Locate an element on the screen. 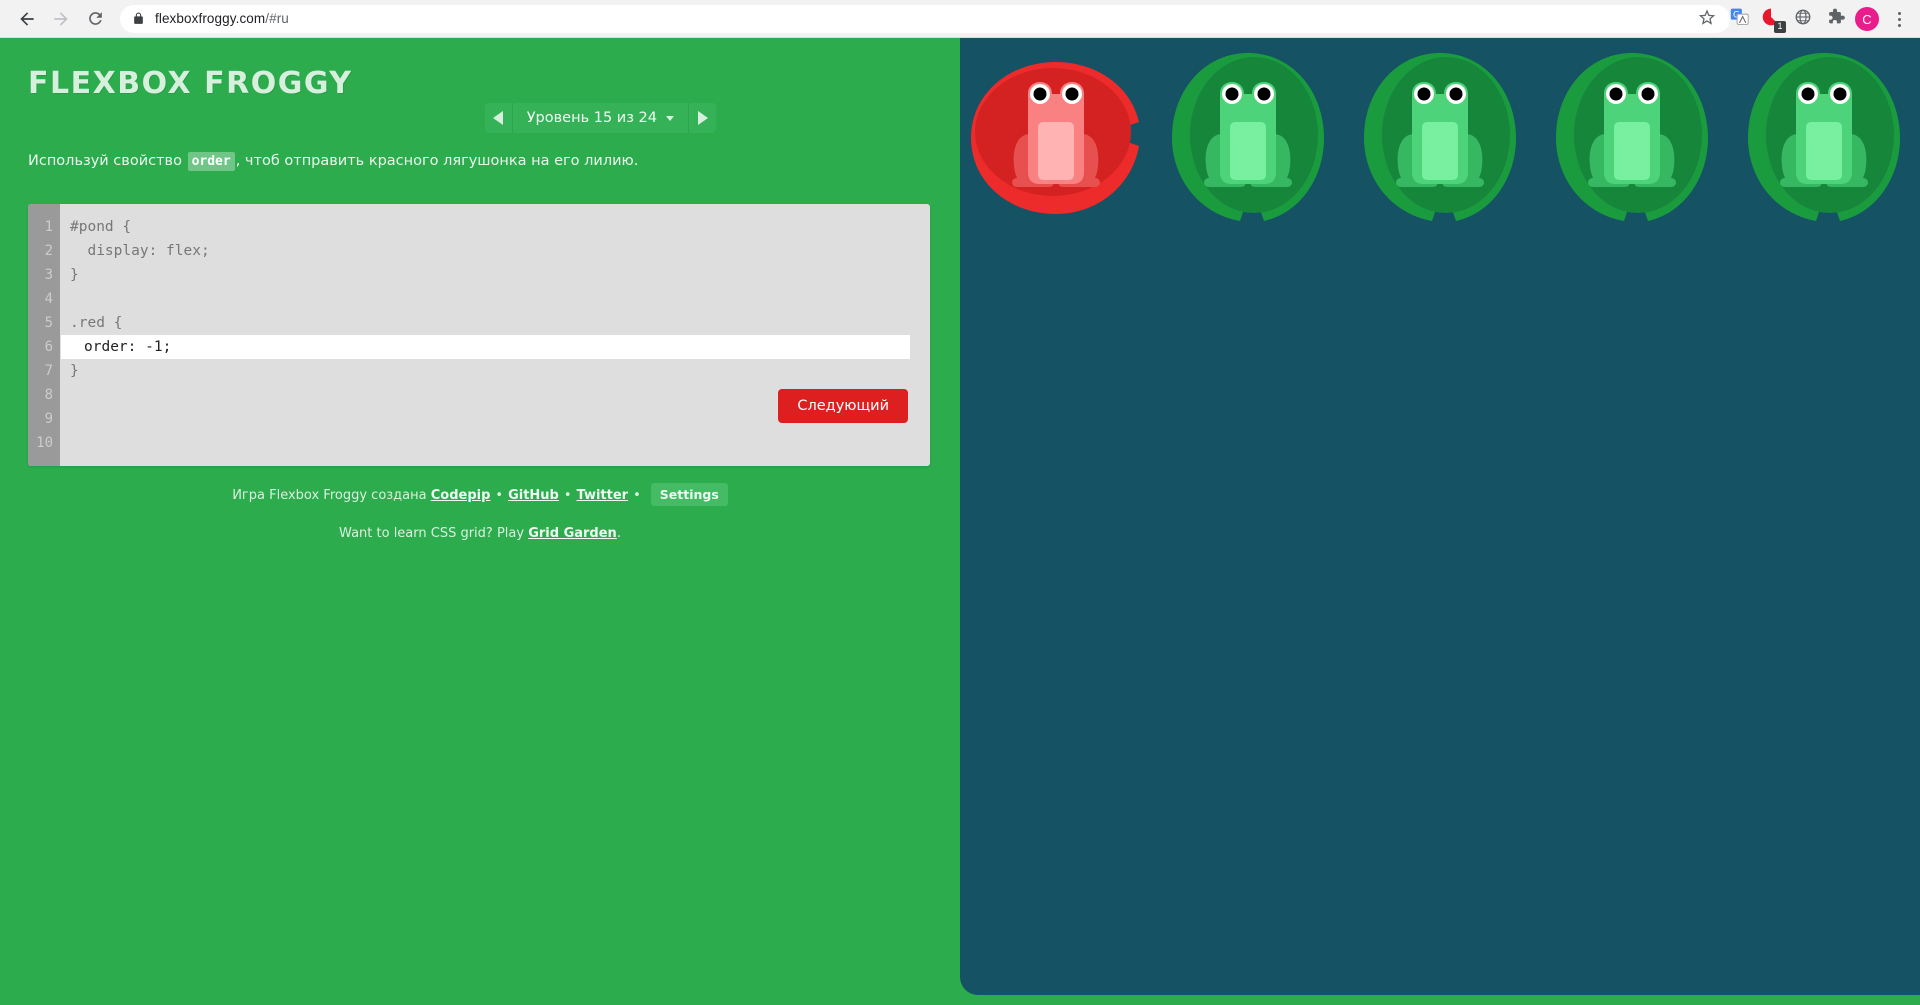 This screenshot has height=1005, width=1920. line-number: 1 is located at coordinates (48, 227).